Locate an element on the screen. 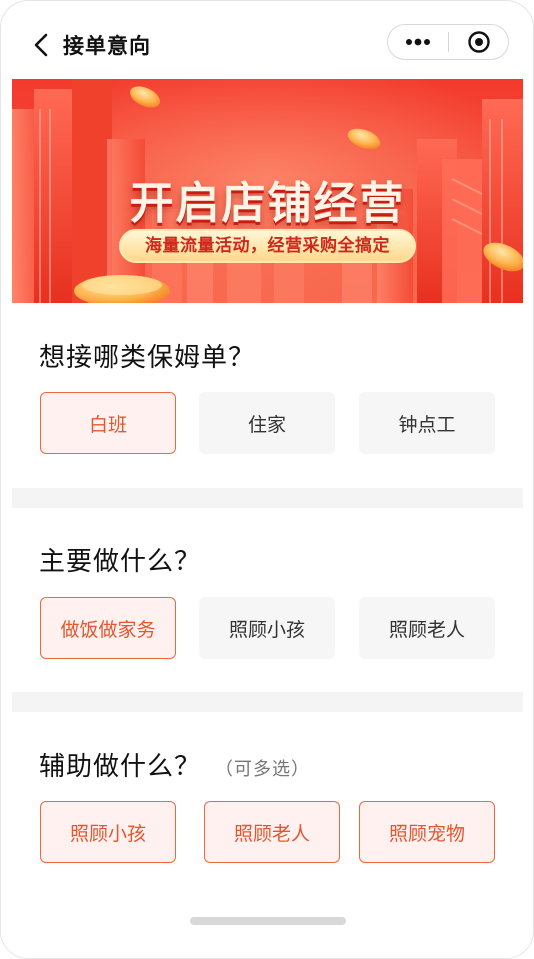 The height and width of the screenshot is (959, 534). more-dots-icon is located at coordinates (418, 42).